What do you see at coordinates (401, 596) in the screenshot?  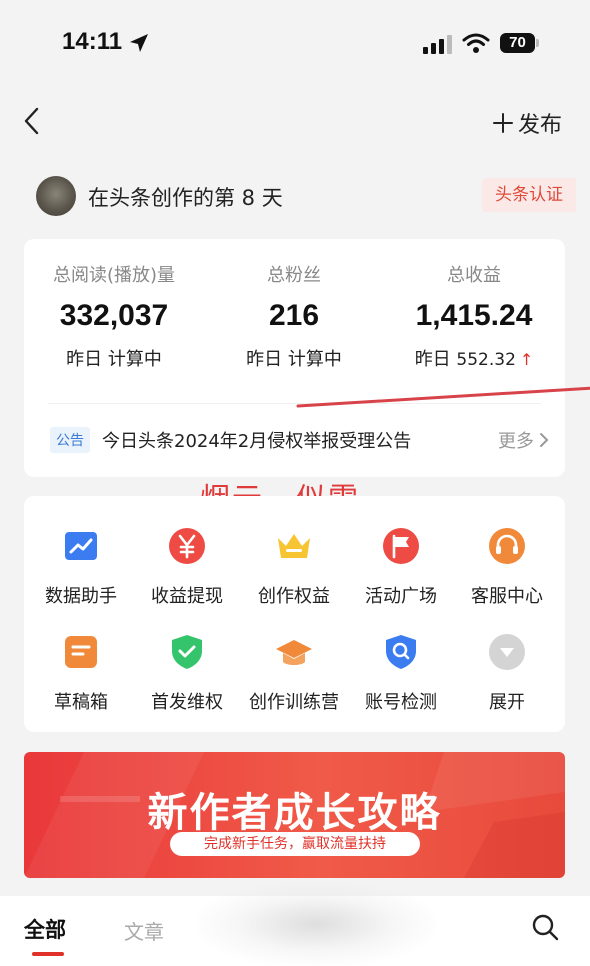 I see `tool-label: 活动广场` at bounding box center [401, 596].